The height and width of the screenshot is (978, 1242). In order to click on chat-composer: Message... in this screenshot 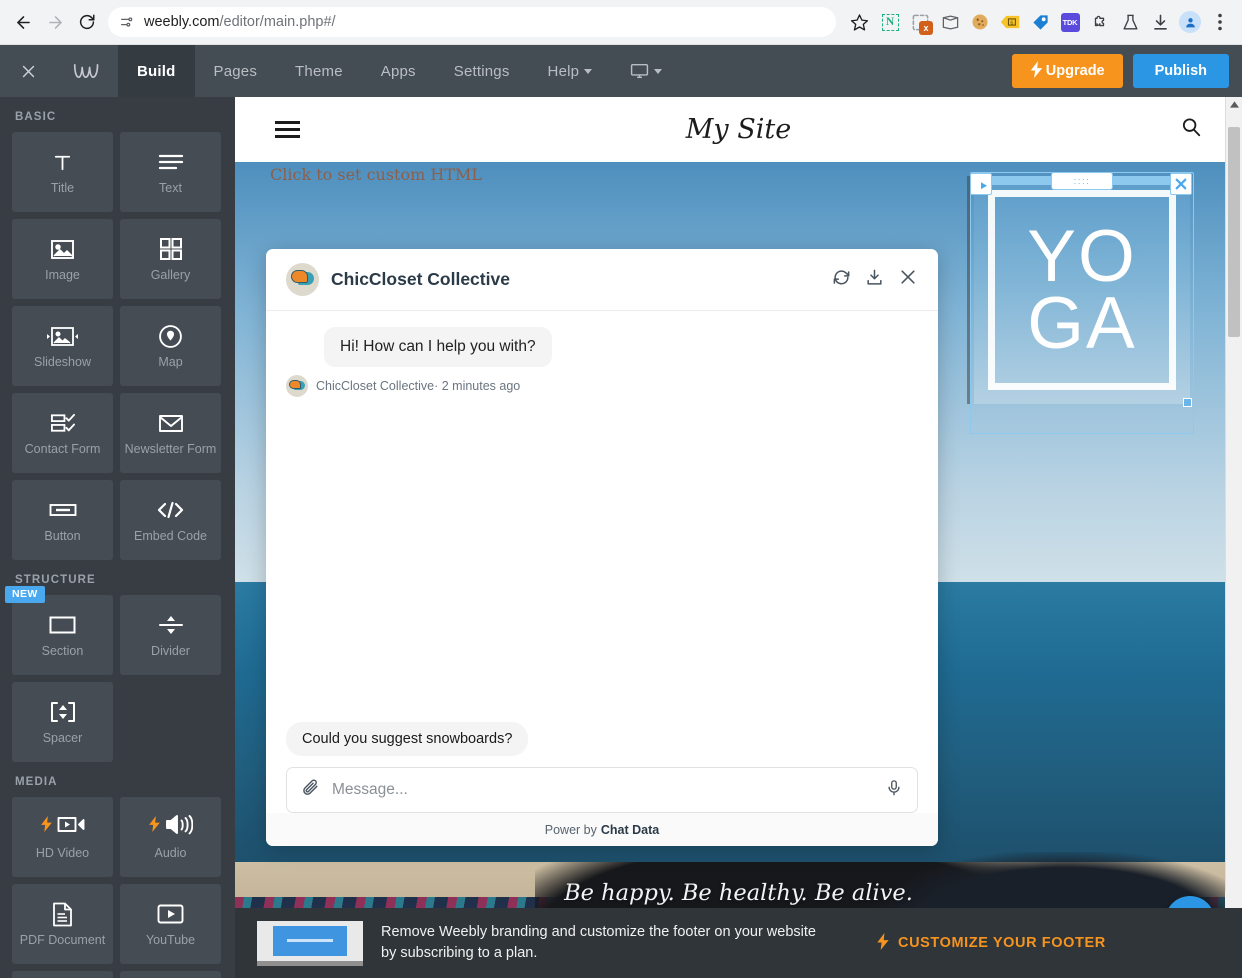, I will do `click(602, 790)`.